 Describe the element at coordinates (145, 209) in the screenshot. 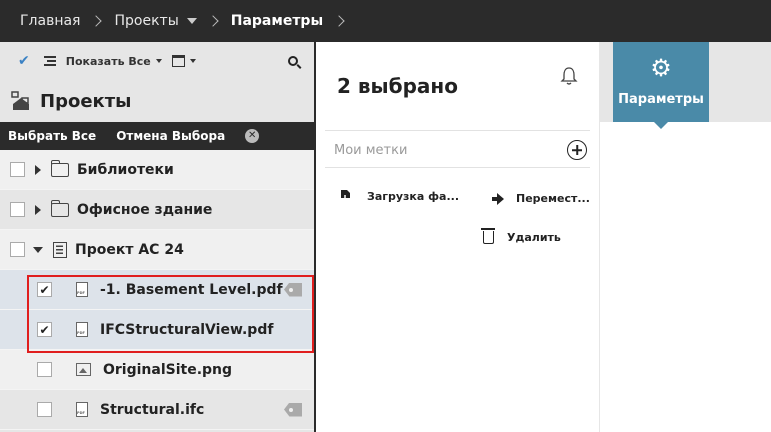

I see `row-label: Офисное здание` at that location.